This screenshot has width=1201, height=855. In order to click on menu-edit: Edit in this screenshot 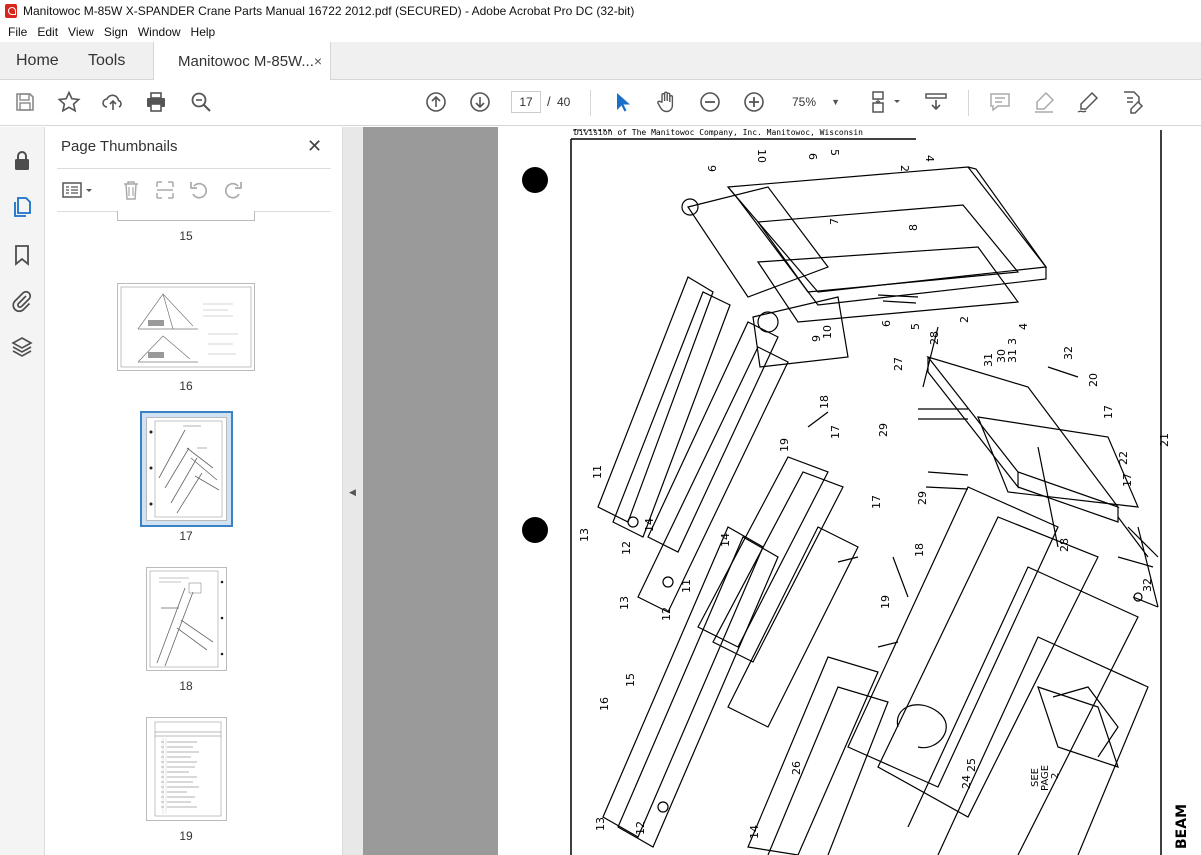, I will do `click(47, 32)`.